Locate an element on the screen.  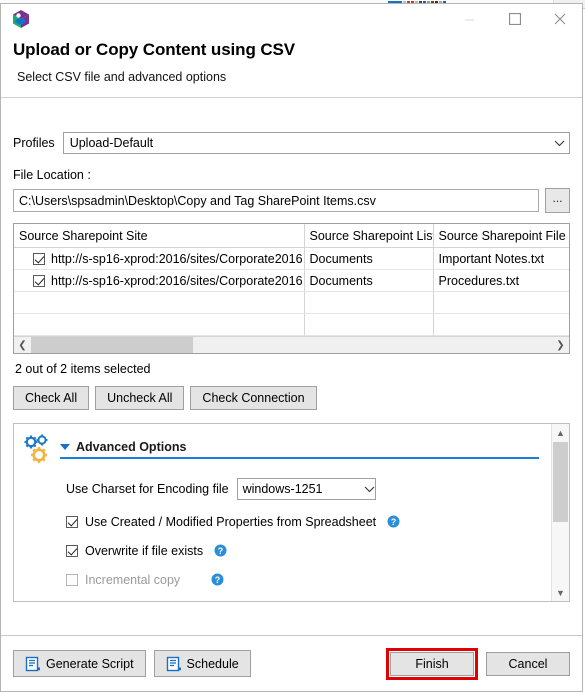
finish-button-highlight: Finish is located at coordinates (432, 663).